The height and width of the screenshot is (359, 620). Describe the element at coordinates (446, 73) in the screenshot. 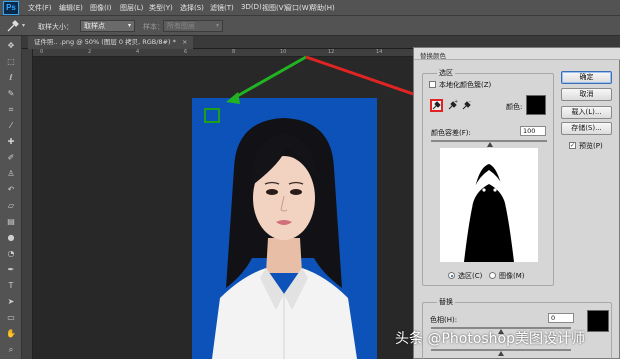

I see `selection-group-label: 选区` at that location.